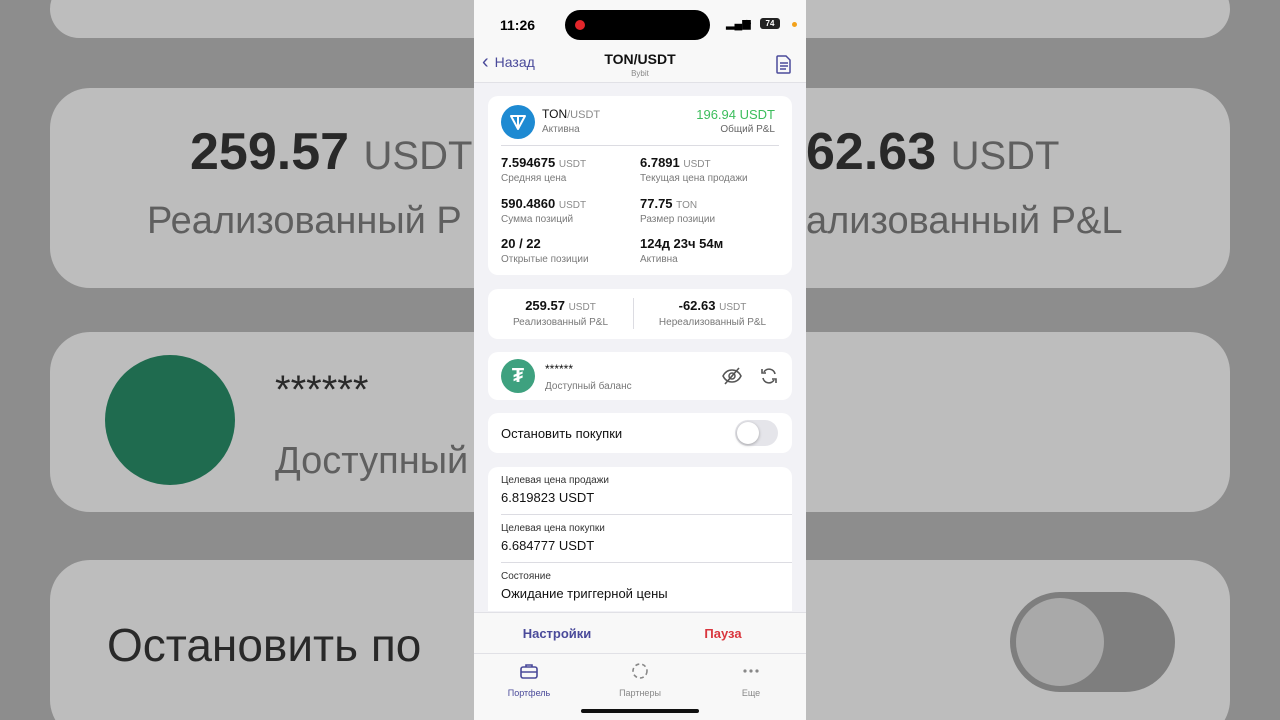 The width and height of the screenshot is (1280, 720). I want to click on tab-label: Еще, so click(751, 693).